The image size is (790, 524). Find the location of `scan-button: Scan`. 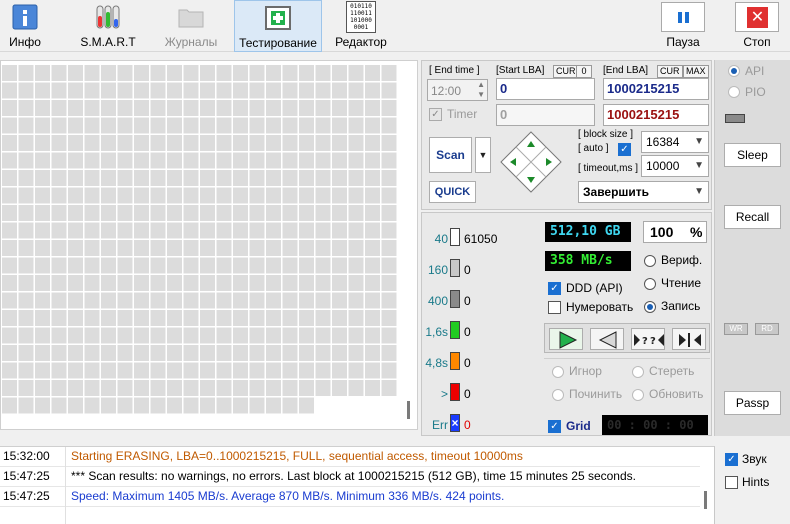

scan-button: Scan is located at coordinates (450, 155).